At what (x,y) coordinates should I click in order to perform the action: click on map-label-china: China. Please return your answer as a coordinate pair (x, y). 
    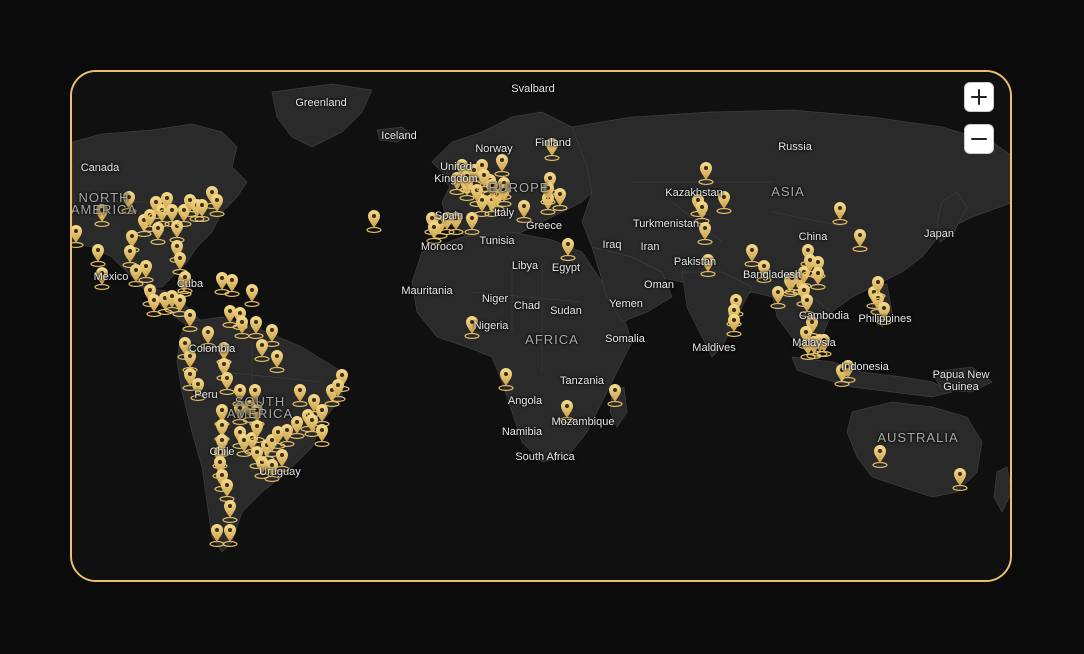
    Looking at the image, I should click on (813, 237).